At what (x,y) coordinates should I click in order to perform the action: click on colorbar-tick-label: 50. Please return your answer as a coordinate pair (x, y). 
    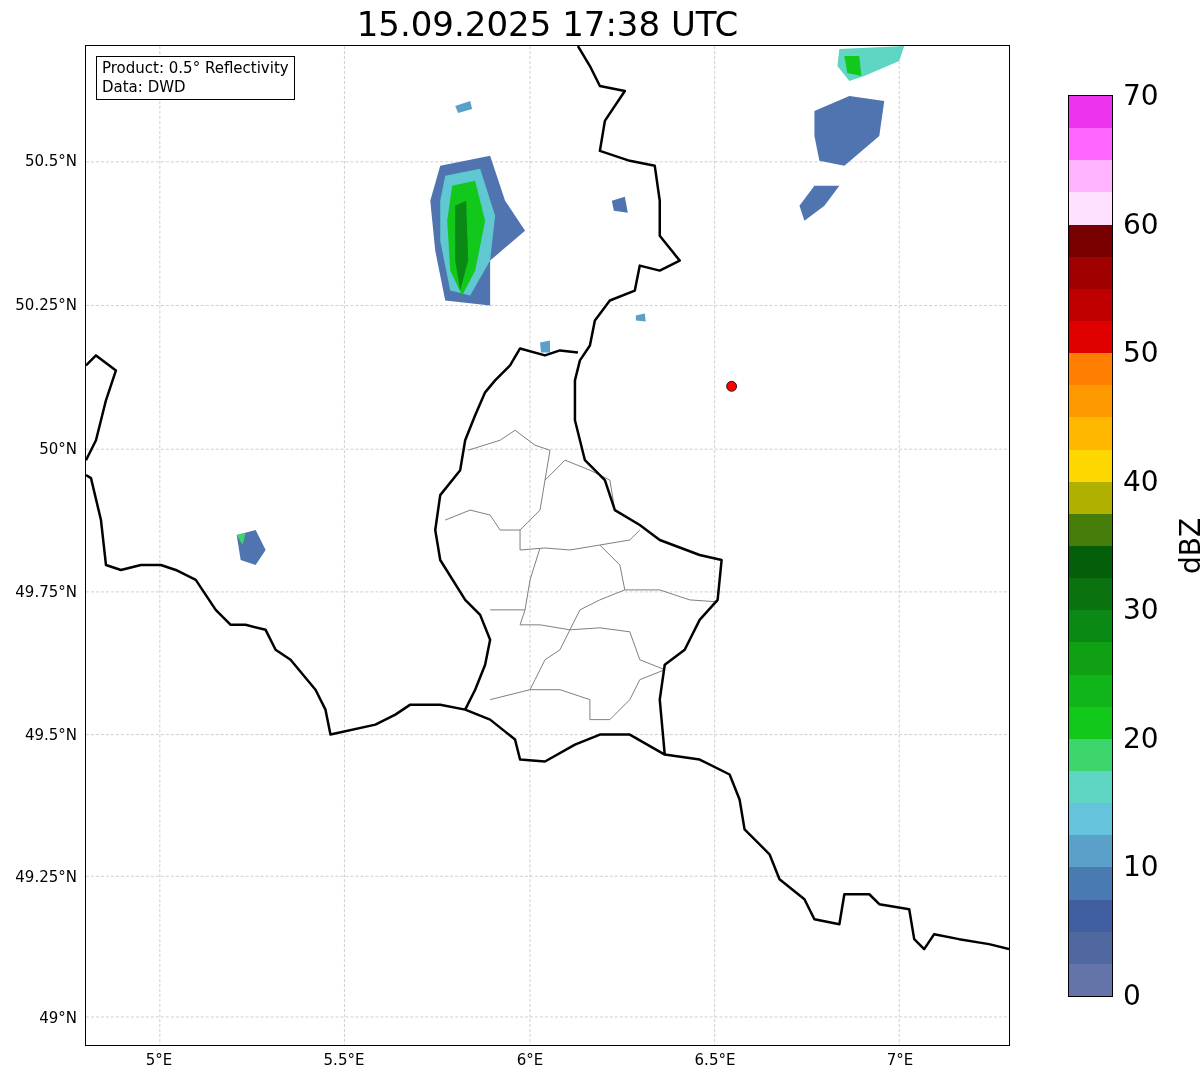
    Looking at the image, I should click on (1141, 353).